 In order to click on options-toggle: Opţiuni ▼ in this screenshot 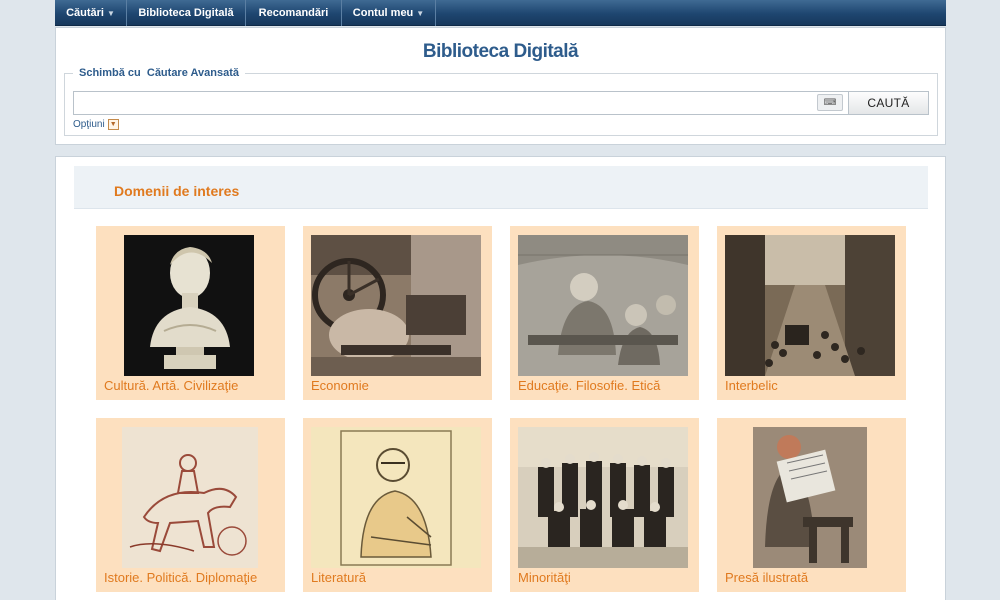, I will do `click(96, 124)`.